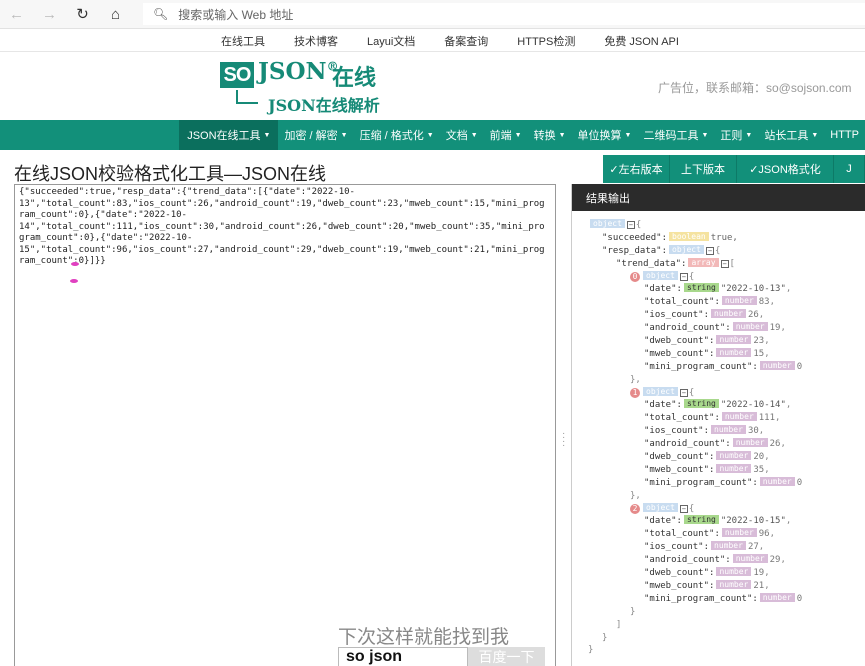 The height and width of the screenshot is (666, 865). What do you see at coordinates (456, 136) in the screenshot?
I see `nav-item-label: 文档` at bounding box center [456, 136].